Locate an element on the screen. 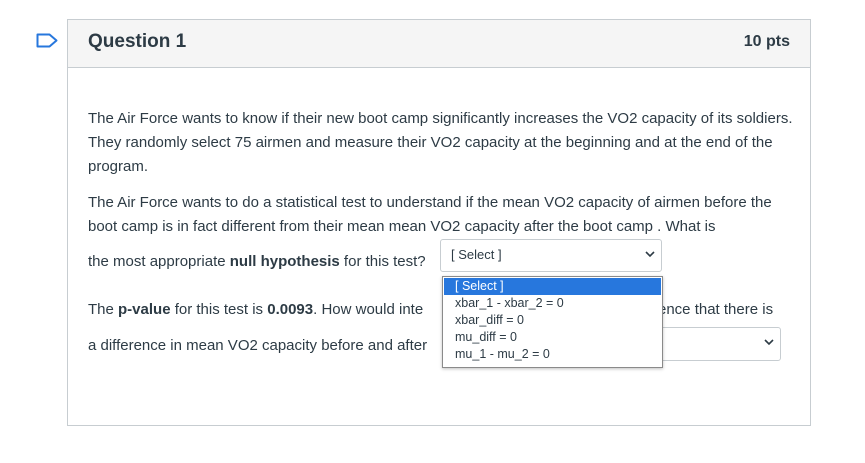 The image size is (865, 463). bold-text: p-value is located at coordinates (144, 309).